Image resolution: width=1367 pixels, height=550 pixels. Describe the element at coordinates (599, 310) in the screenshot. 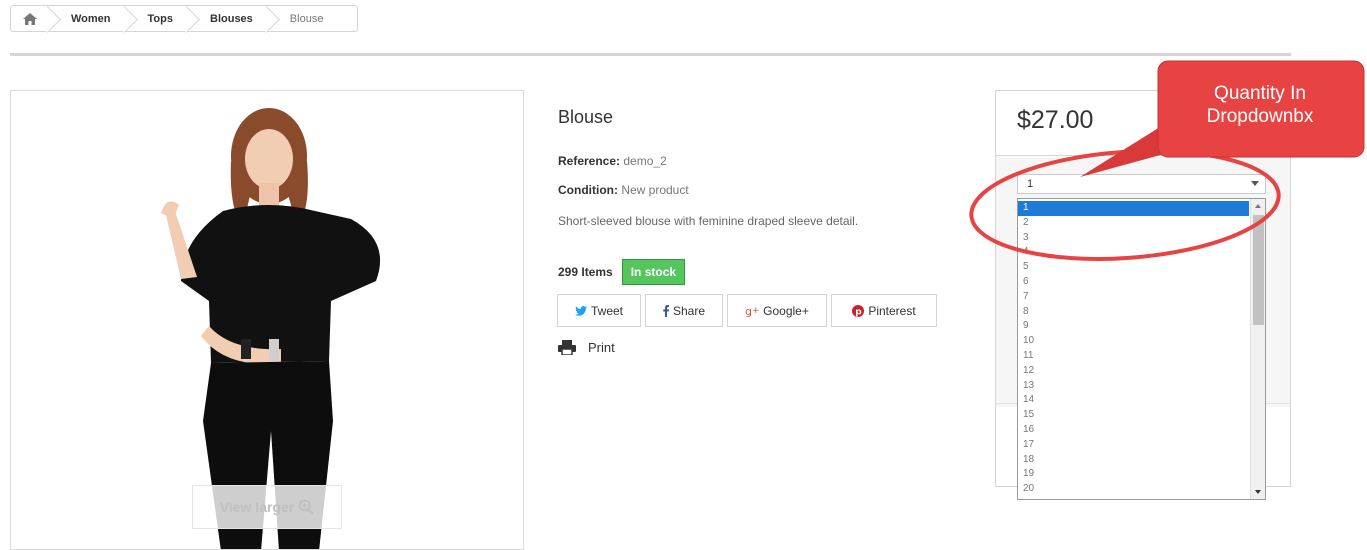

I see `tweet-button: Tweet` at that location.